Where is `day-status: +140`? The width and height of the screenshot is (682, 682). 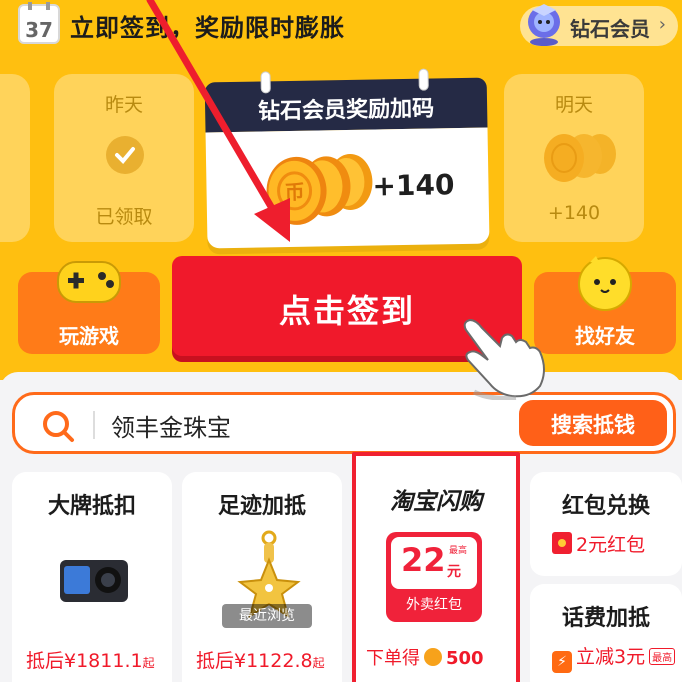 day-status: +140 is located at coordinates (574, 213).